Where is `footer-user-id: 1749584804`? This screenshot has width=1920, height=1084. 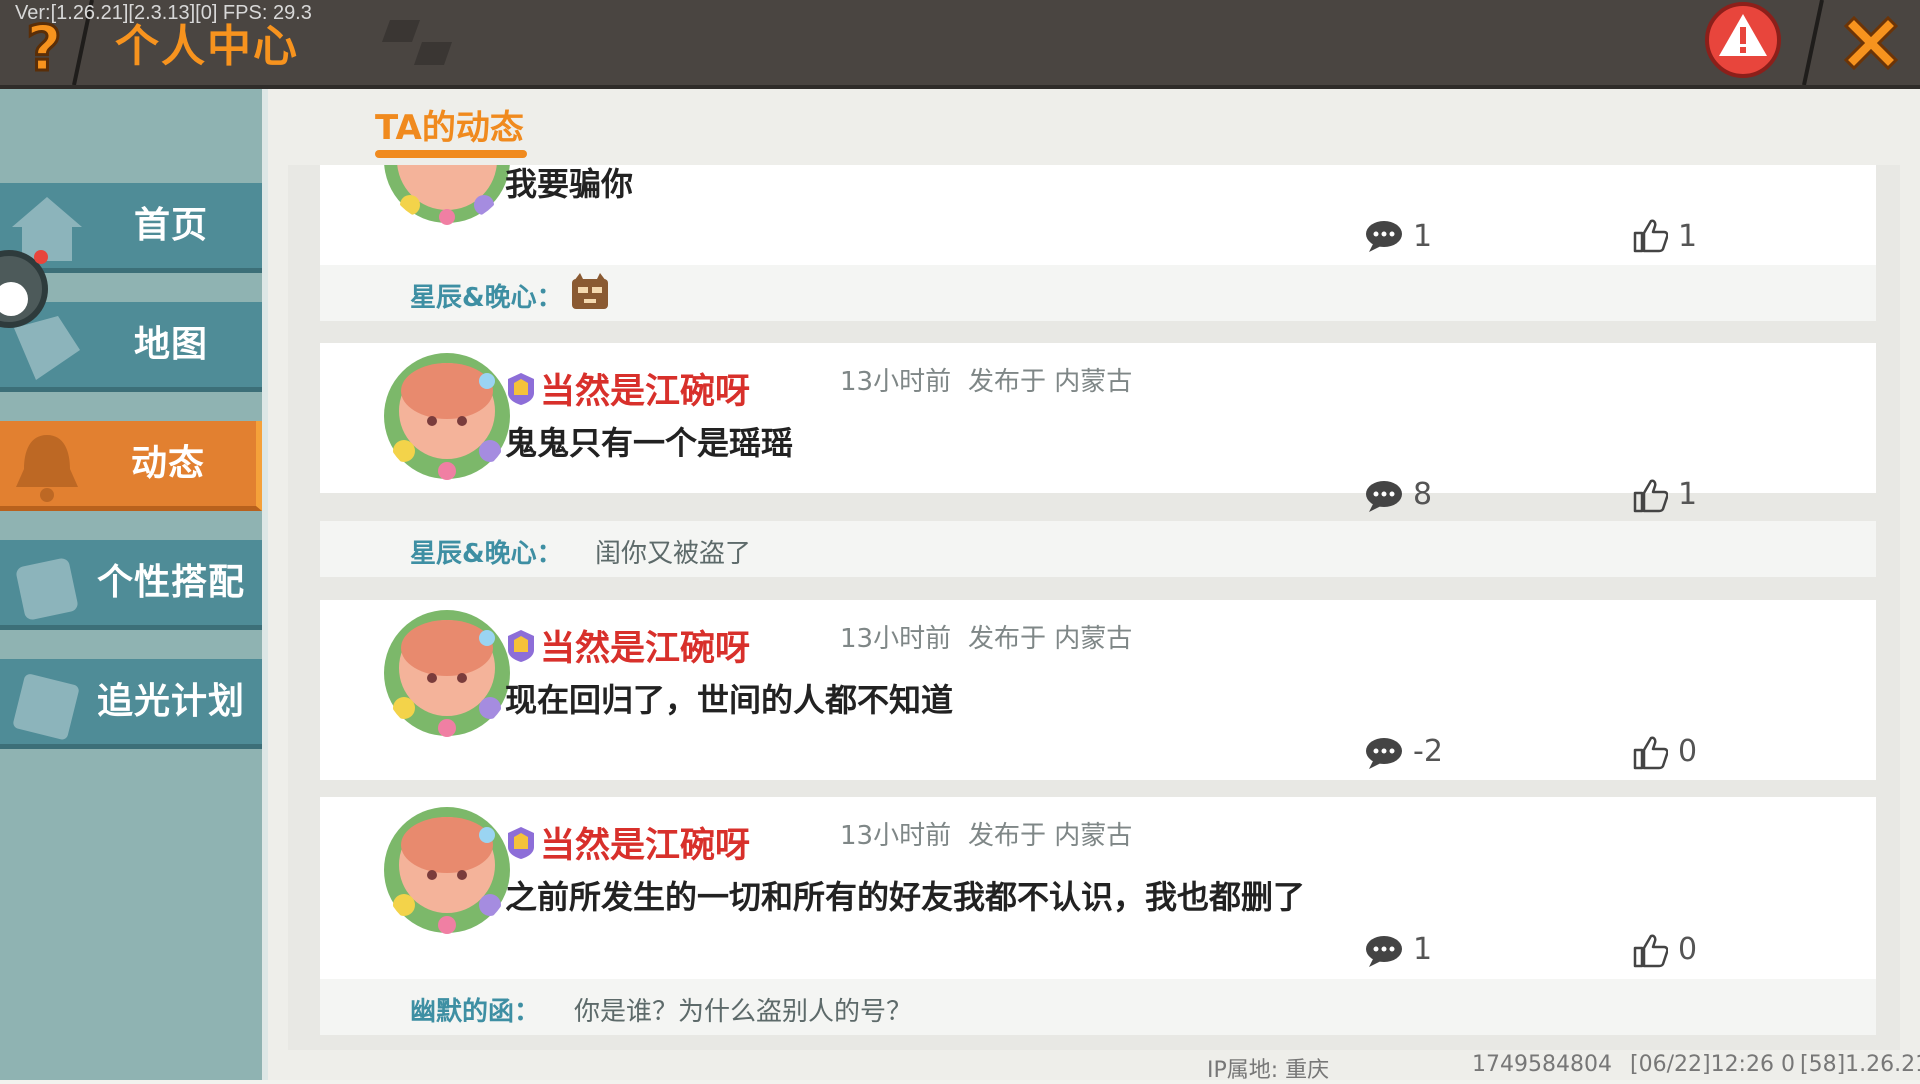
footer-user-id: 1749584804 is located at coordinates (1542, 1064).